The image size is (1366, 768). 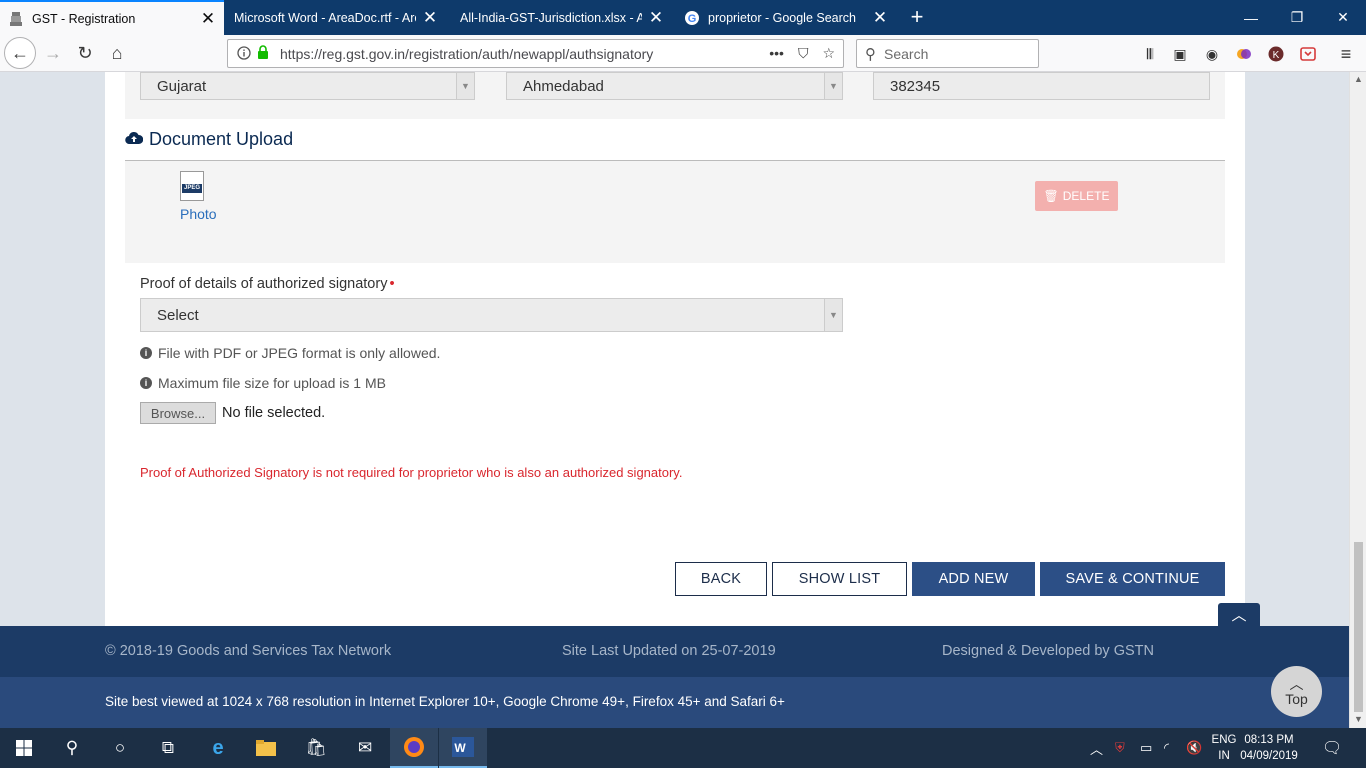 What do you see at coordinates (266, 748) in the screenshot?
I see `file-explorer-icon` at bounding box center [266, 748].